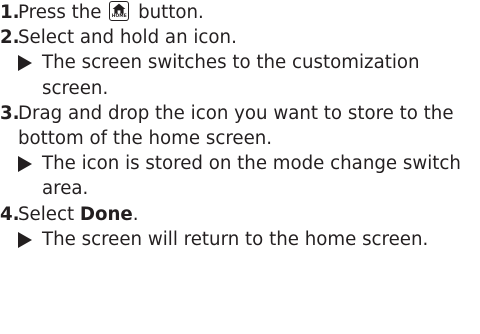 Image resolution: width=480 pixels, height=334 pixels. Describe the element at coordinates (10, 12) in the screenshot. I see `step-number: 1.` at that location.